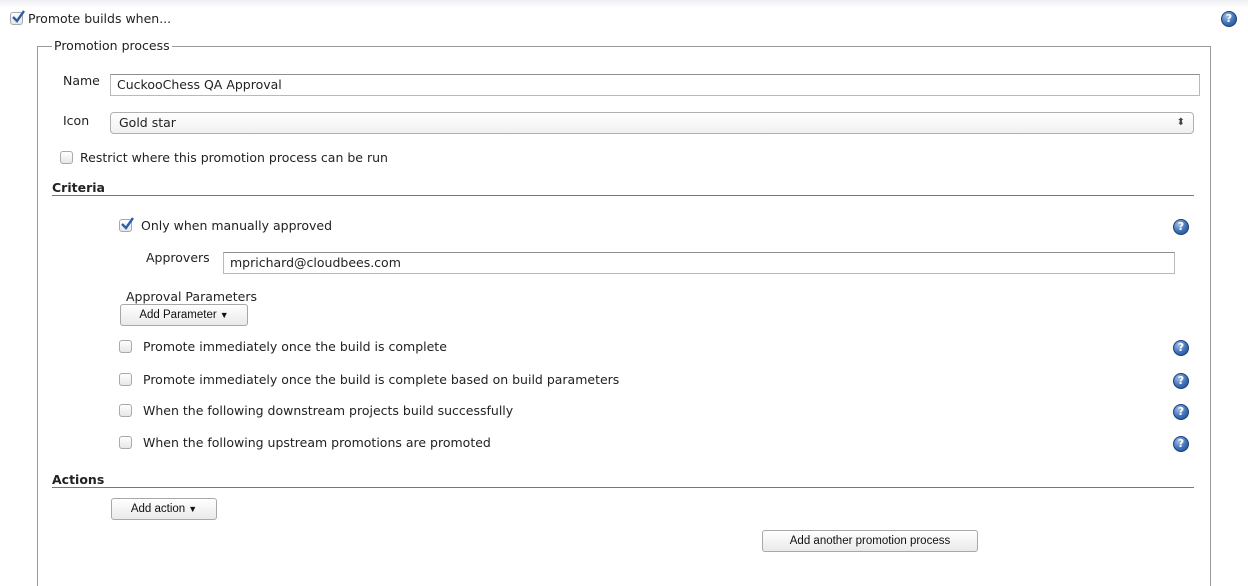 The image size is (1248, 586). What do you see at coordinates (652, 123) in the screenshot?
I see `icon-select: Gold star ⬍` at bounding box center [652, 123].